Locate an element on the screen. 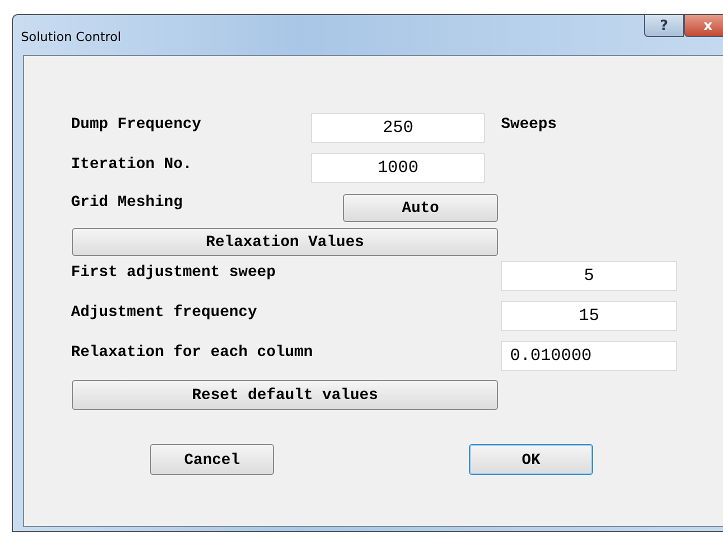 This screenshot has height=534, width=723. input-field: 250 is located at coordinates (398, 128).